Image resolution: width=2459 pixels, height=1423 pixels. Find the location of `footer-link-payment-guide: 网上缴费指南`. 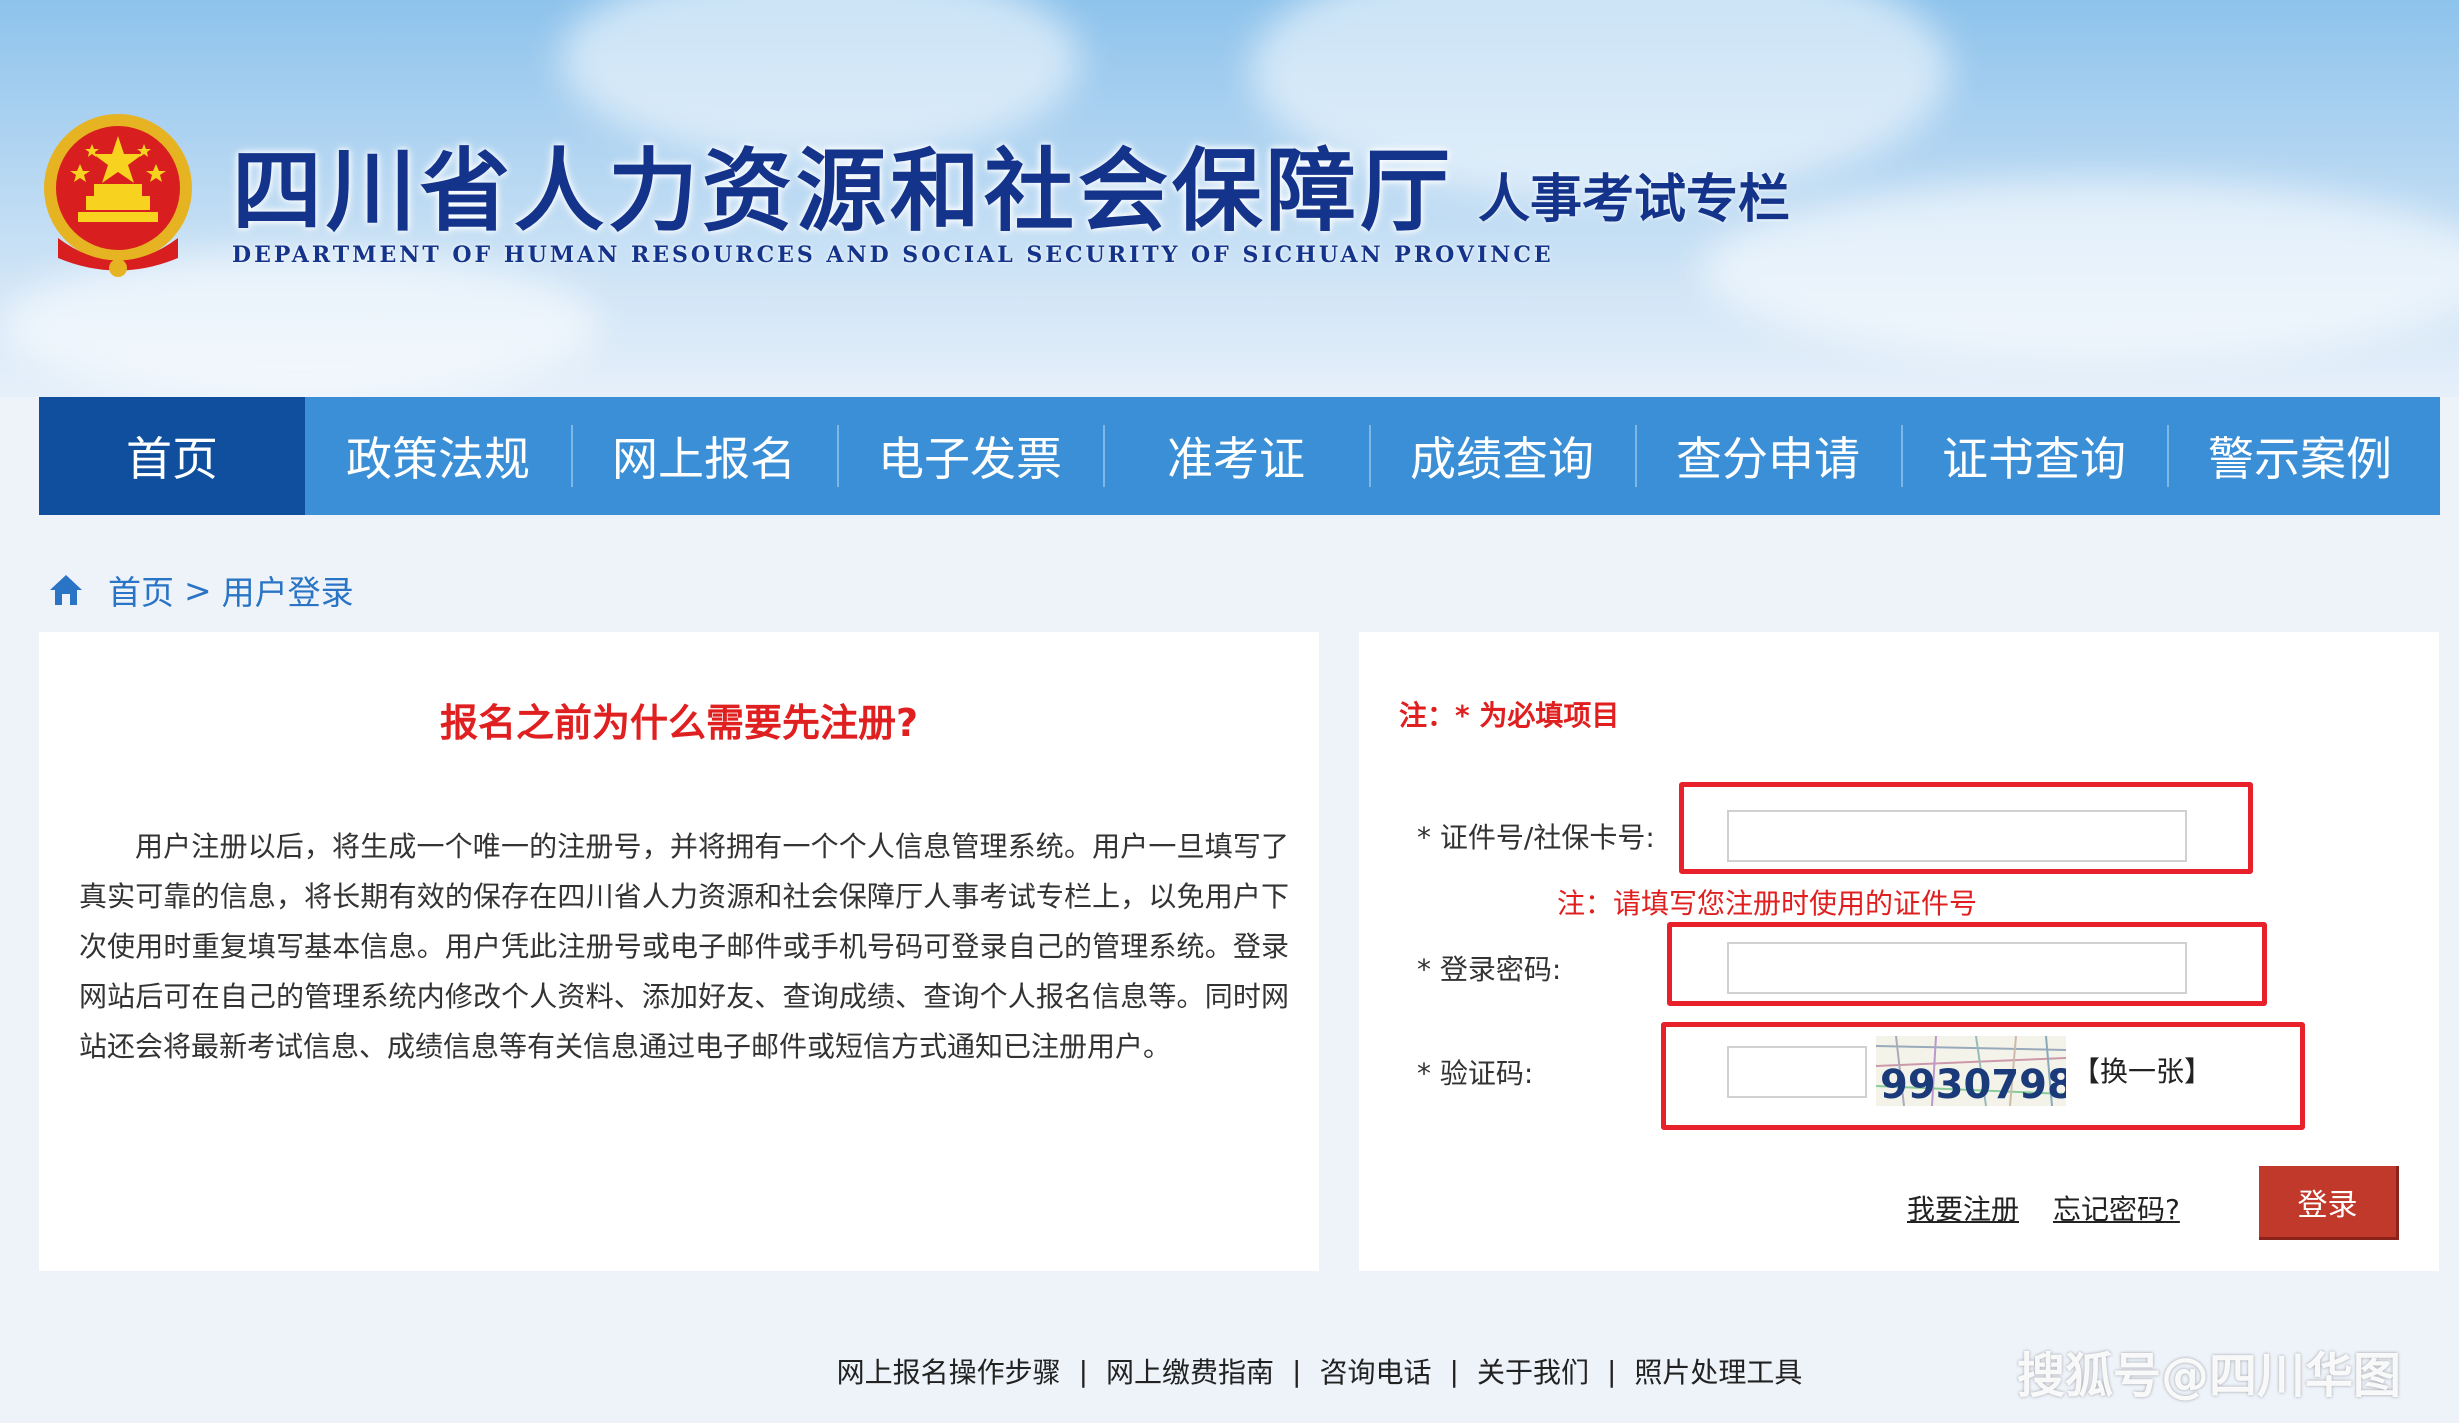

footer-link-payment-guide: 网上缴费指南 is located at coordinates (1190, 1371).